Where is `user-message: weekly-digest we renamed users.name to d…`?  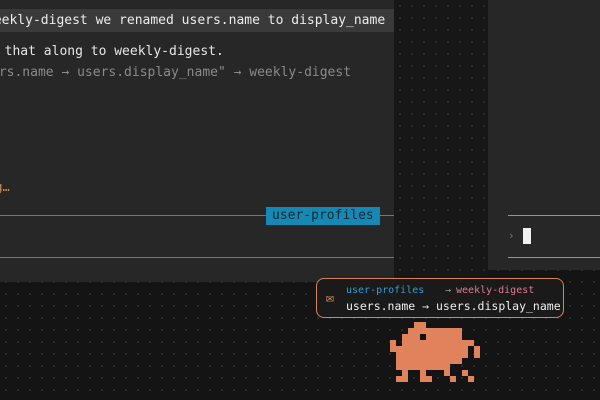 user-message: weekly-digest we renamed users.name to d… is located at coordinates (197, 20).